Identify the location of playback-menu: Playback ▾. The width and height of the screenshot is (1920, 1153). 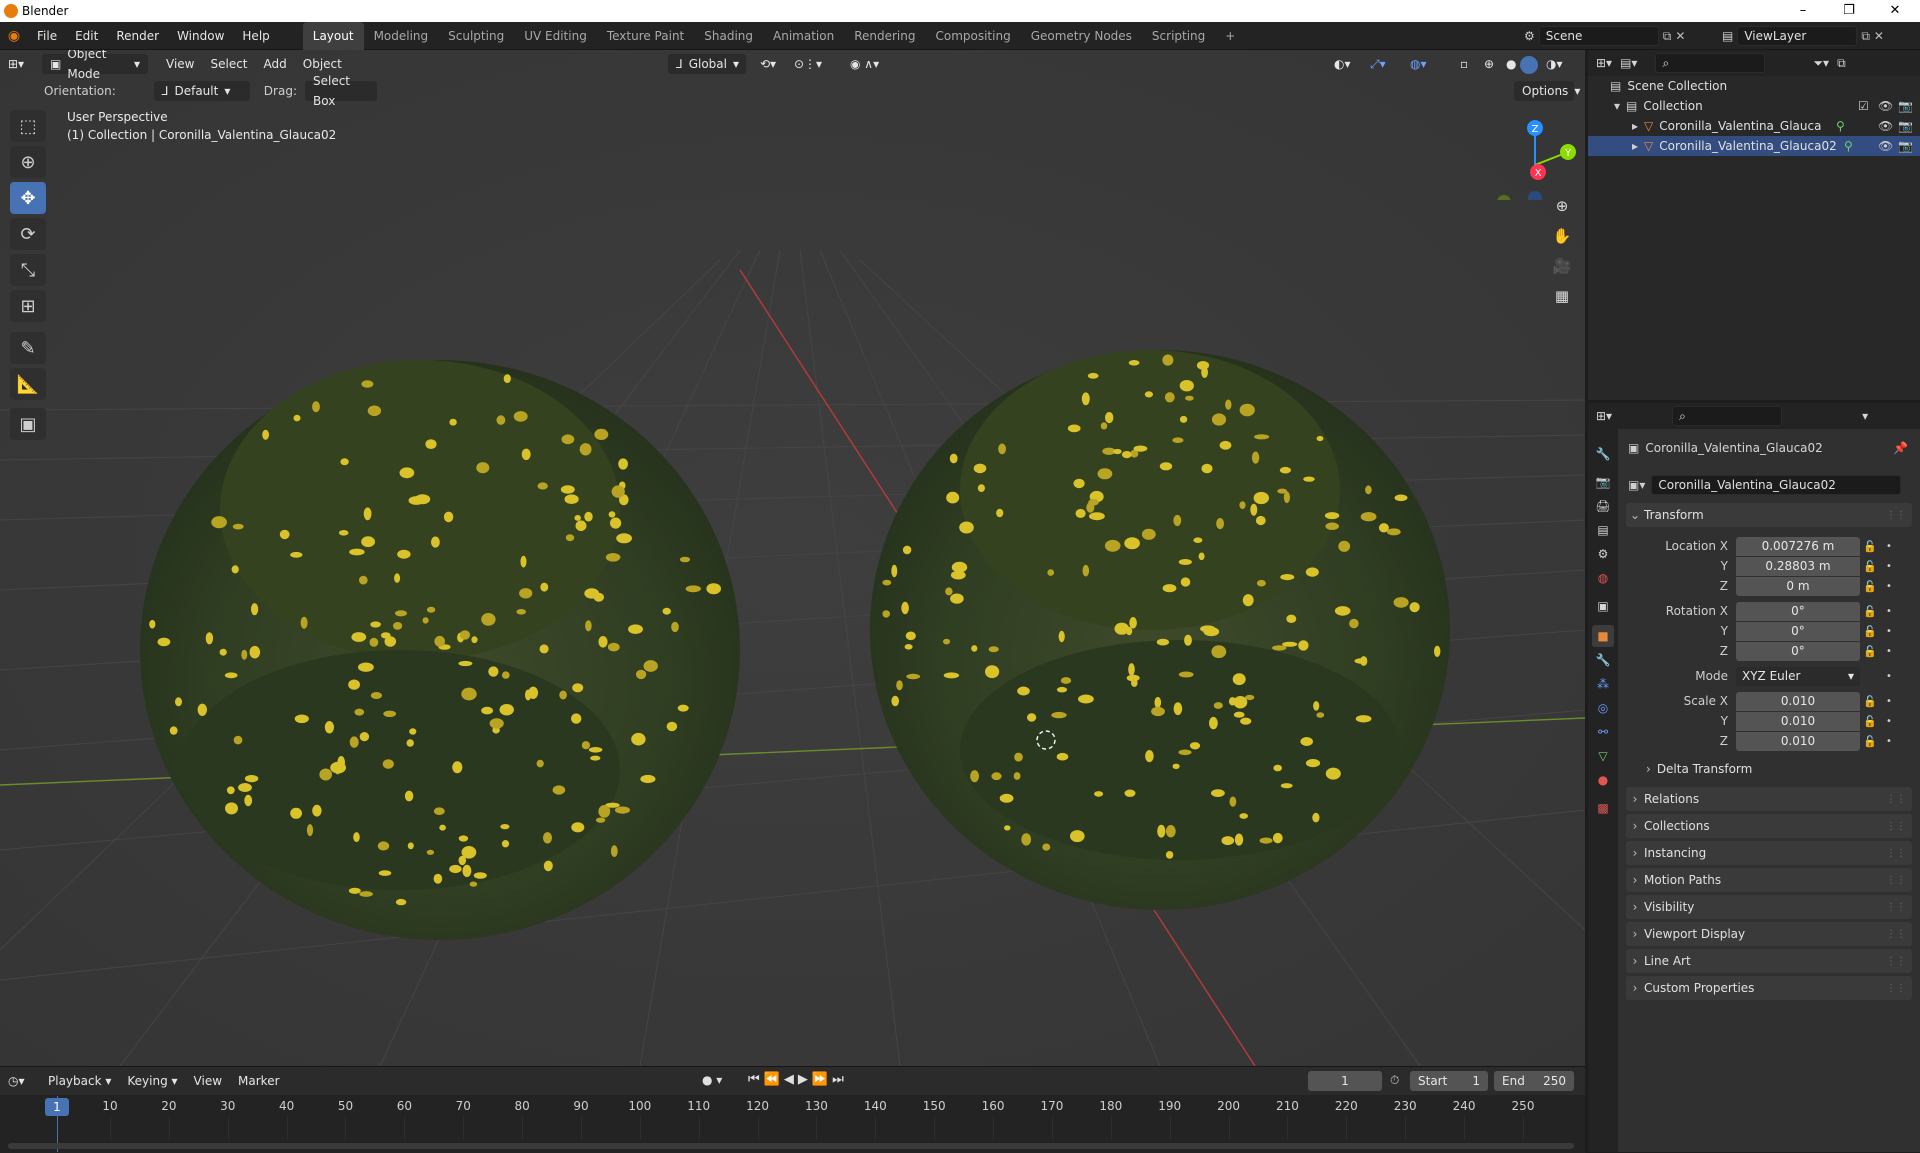
(79, 1081).